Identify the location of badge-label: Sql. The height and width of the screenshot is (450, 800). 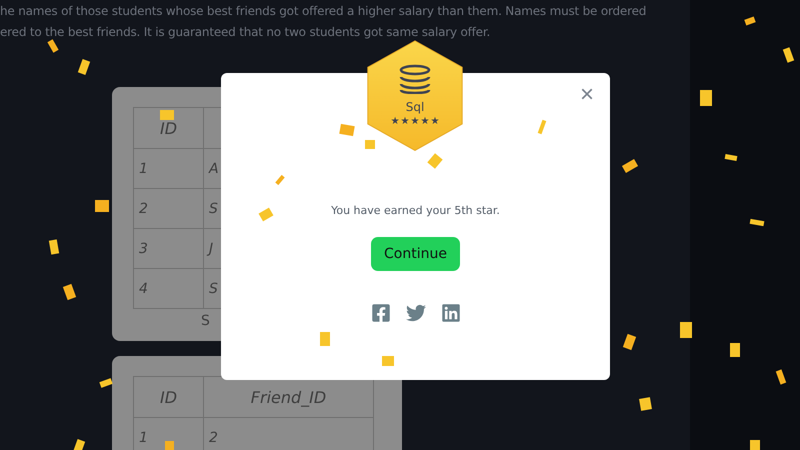
(415, 107).